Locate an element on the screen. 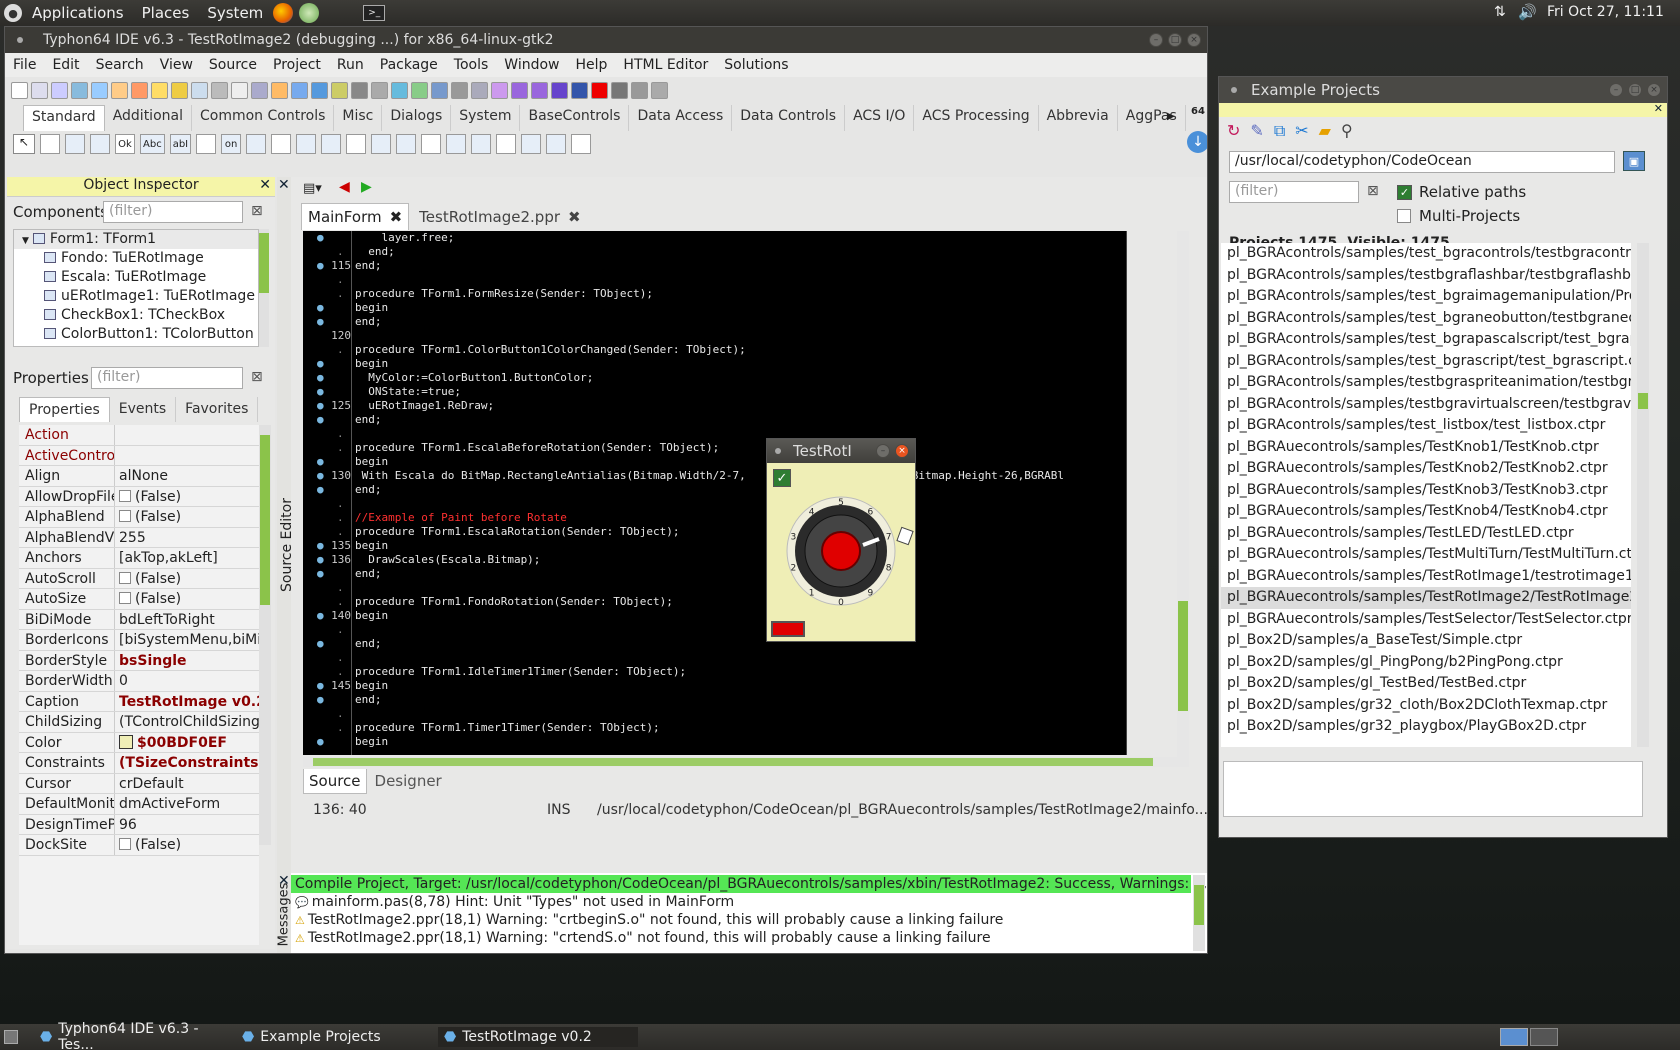 This screenshot has width=1680, height=1050. tab-source: Source is located at coordinates (335, 781).